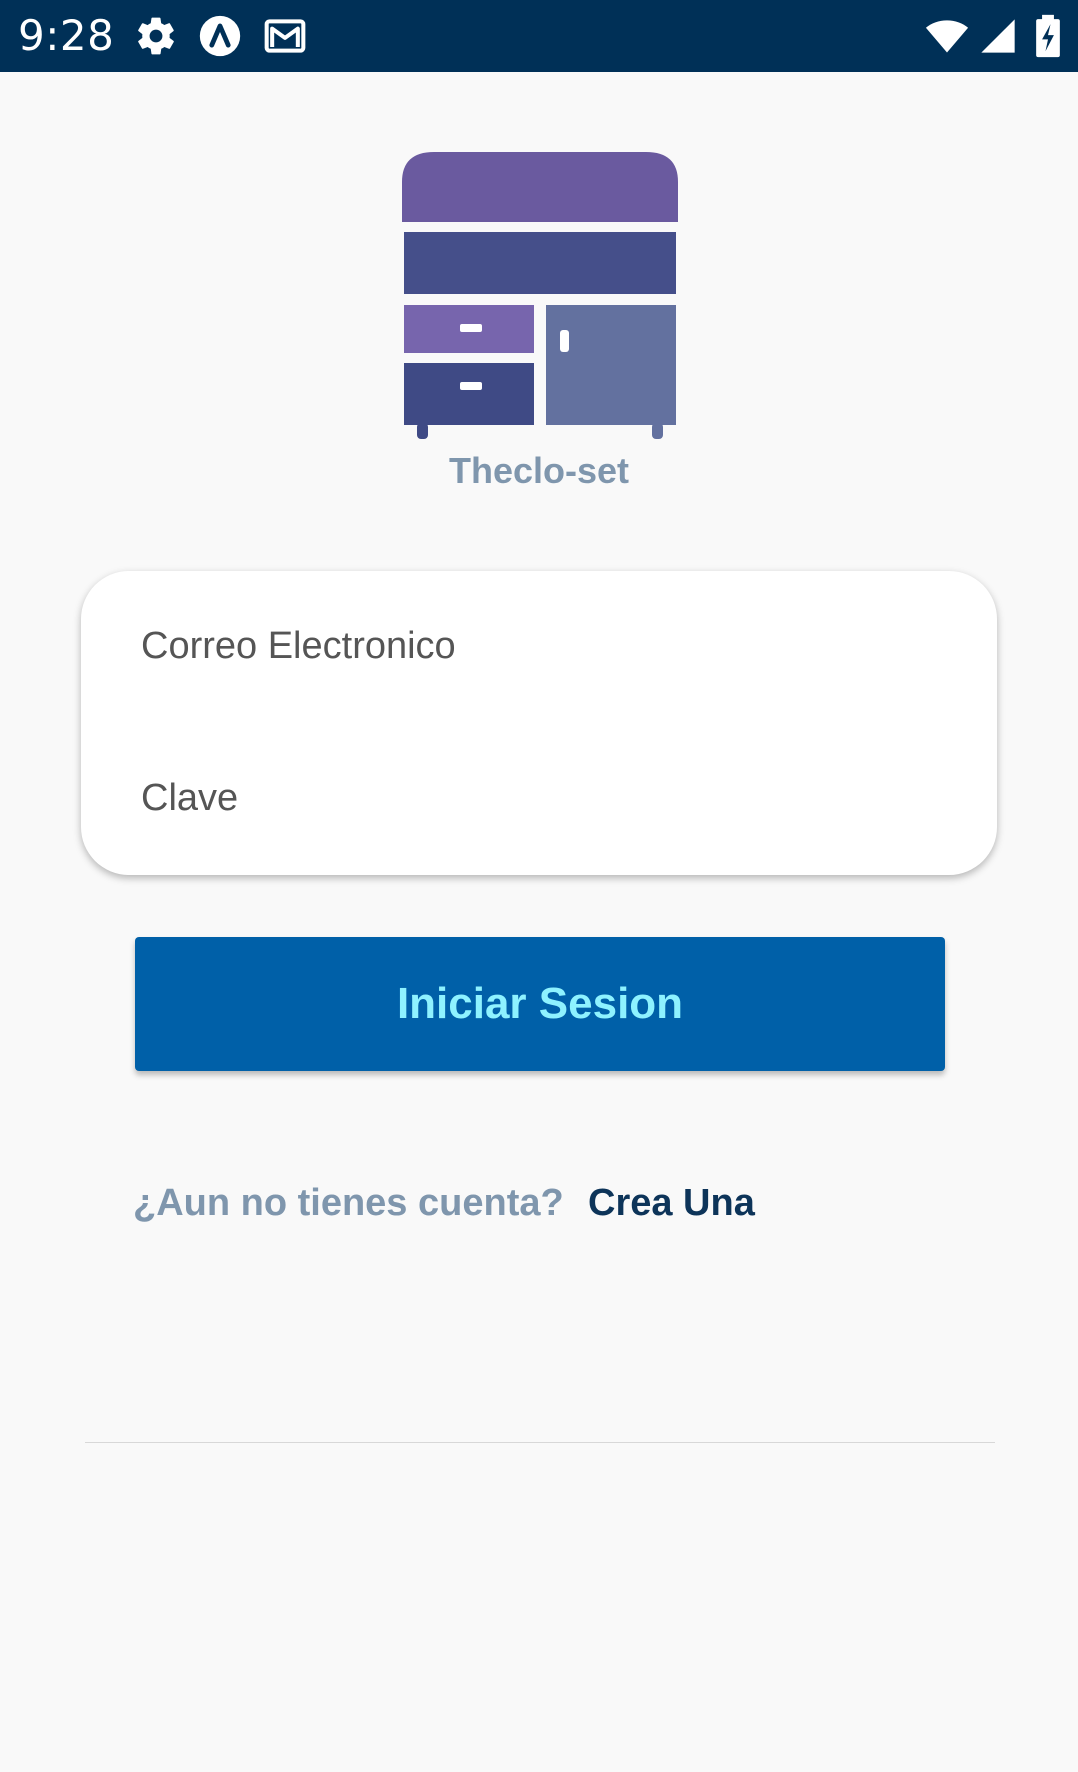  What do you see at coordinates (66, 35) in the screenshot?
I see `status-time: 9:28` at bounding box center [66, 35].